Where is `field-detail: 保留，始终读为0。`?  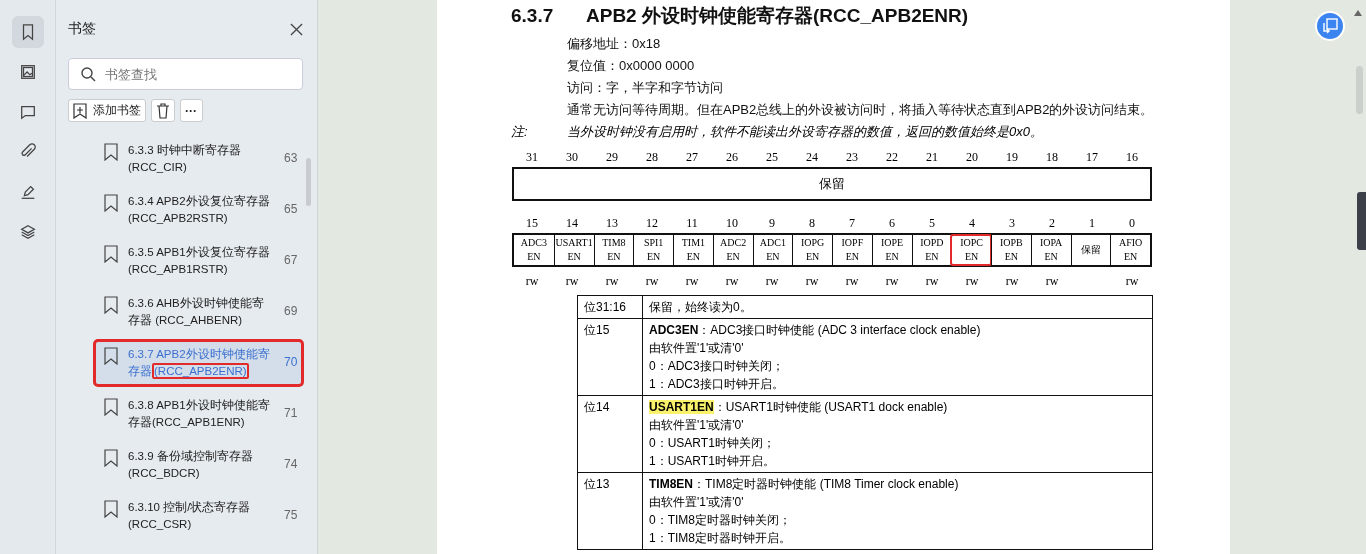
field-detail: 保留，始终读为0。 is located at coordinates (701, 307).